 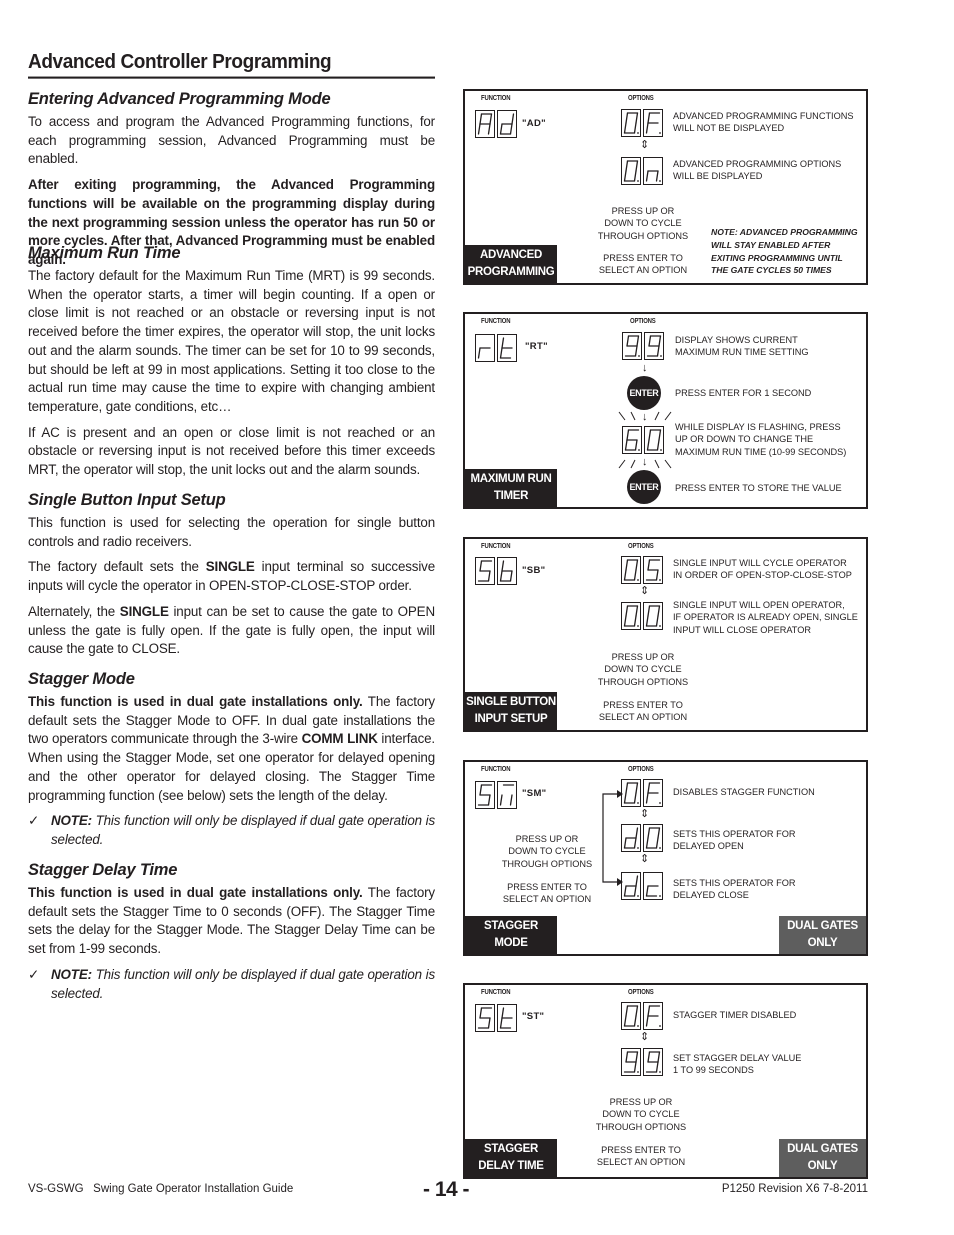 What do you see at coordinates (734, 840) in the screenshot?
I see `option-description: SETS THIS OPERATOR FOR DELAYED OPEN` at bounding box center [734, 840].